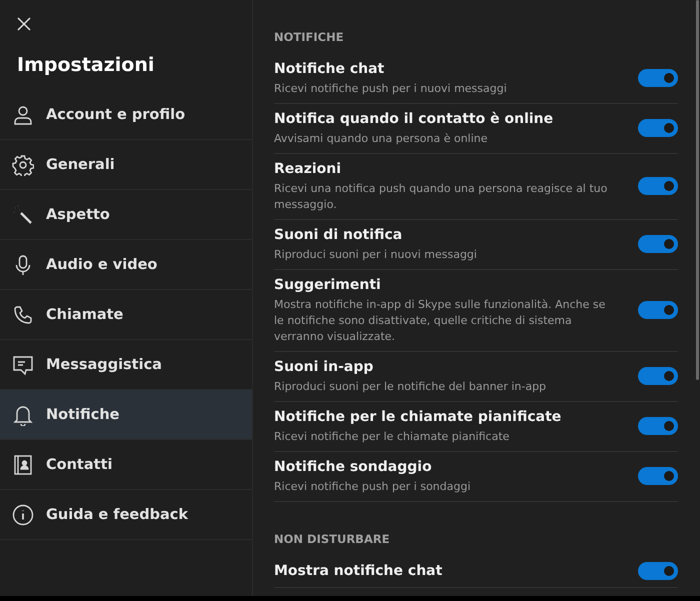  Describe the element at coordinates (373, 487) in the screenshot. I see `setting-description: Ricevi notifiche push per i sondaggi` at that location.